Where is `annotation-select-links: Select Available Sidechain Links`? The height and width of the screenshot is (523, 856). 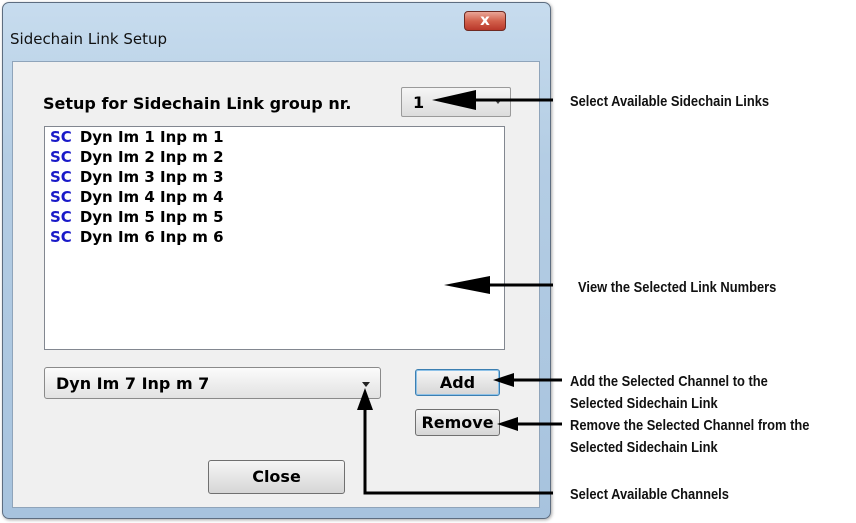
annotation-select-links: Select Available Sidechain Links is located at coordinates (670, 101).